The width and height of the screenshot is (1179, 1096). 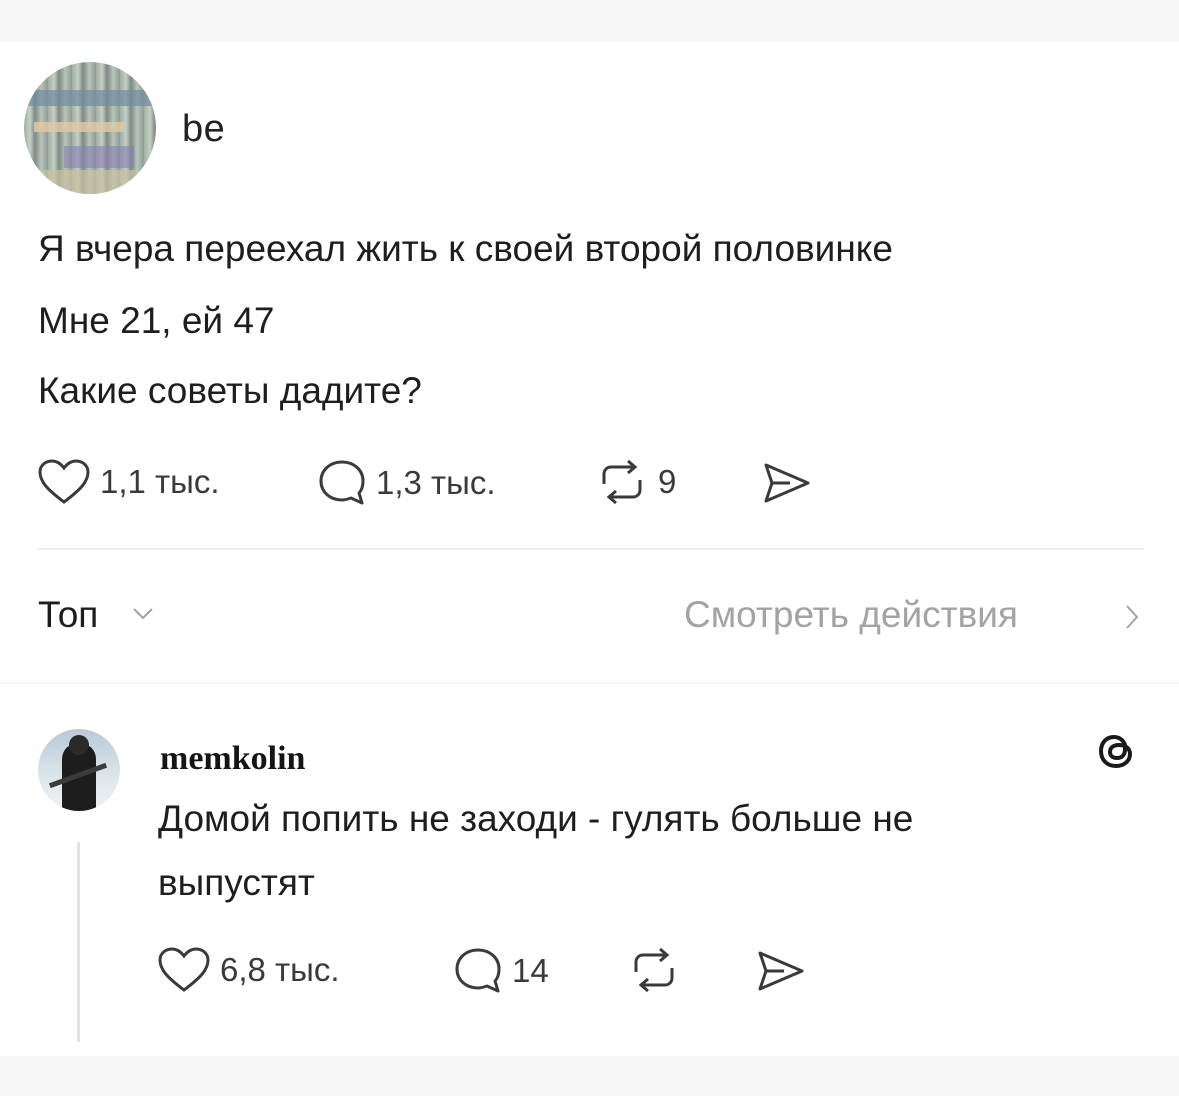 I want to click on repost-count: 9, so click(x=667, y=481).